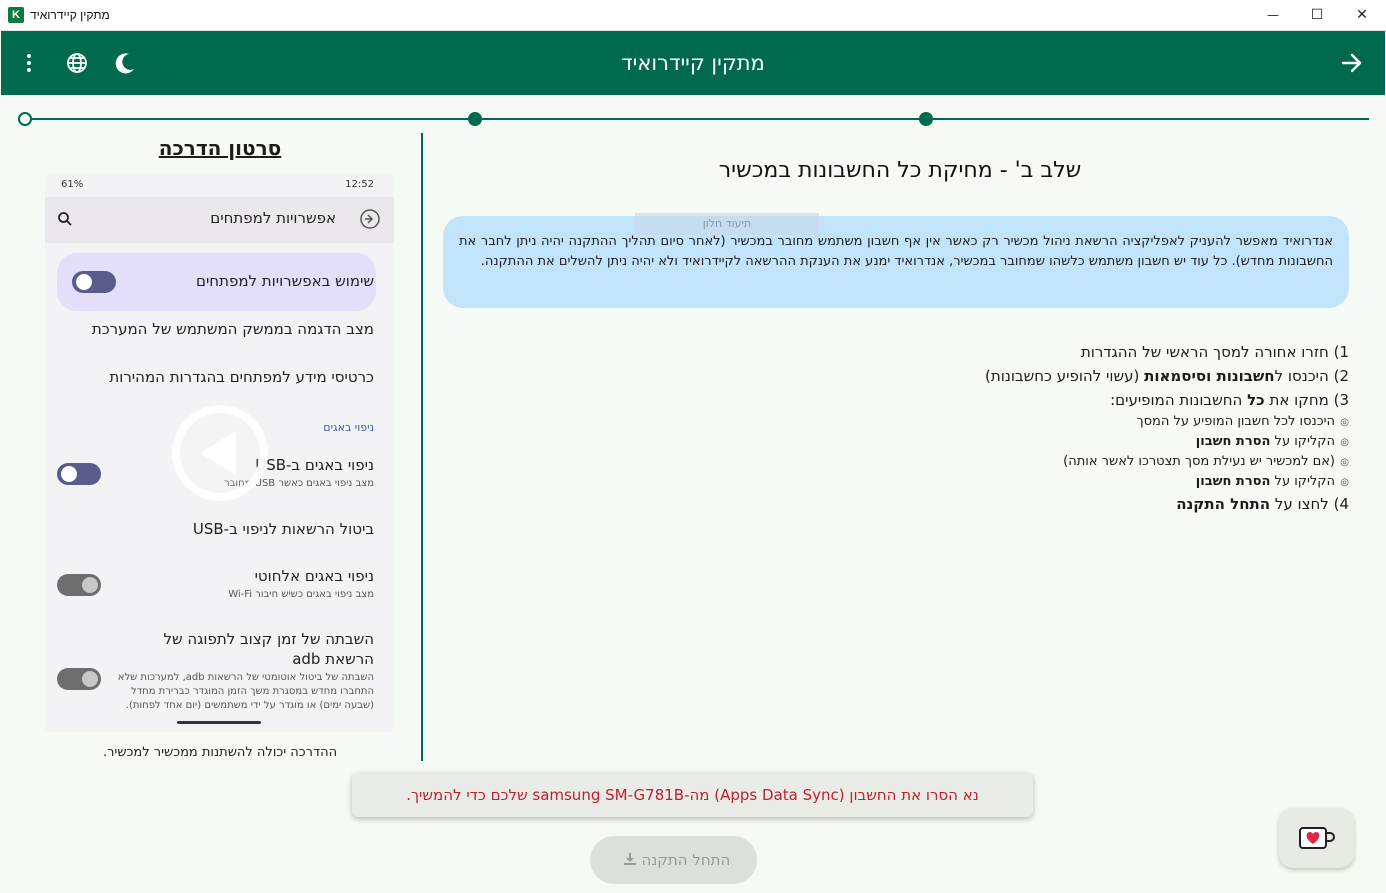  I want to click on phone-row-timeout-1: השבתה של זמן קצוב לתפוגה של, so click(269, 639).